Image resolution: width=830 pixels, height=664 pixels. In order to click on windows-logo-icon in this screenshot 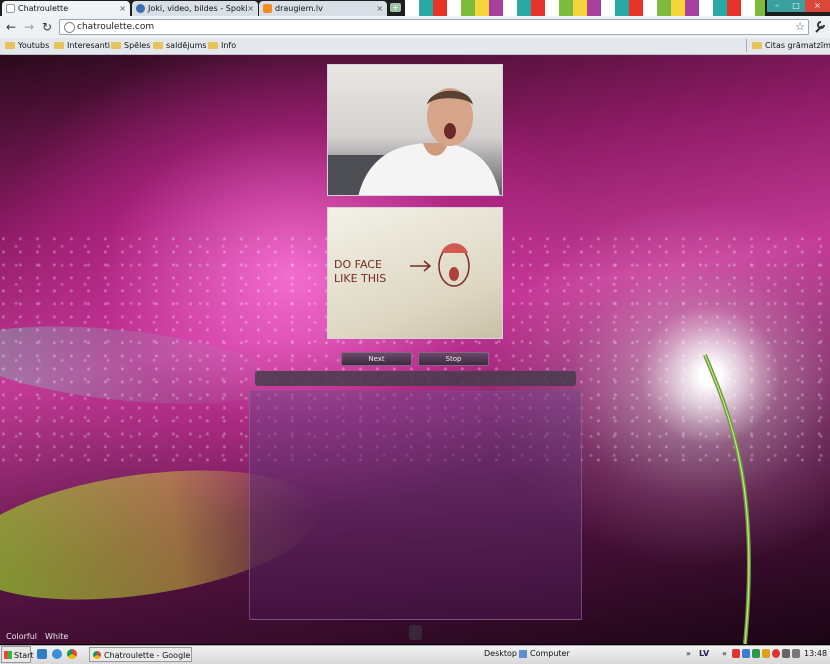, I will do `click(8, 655)`.